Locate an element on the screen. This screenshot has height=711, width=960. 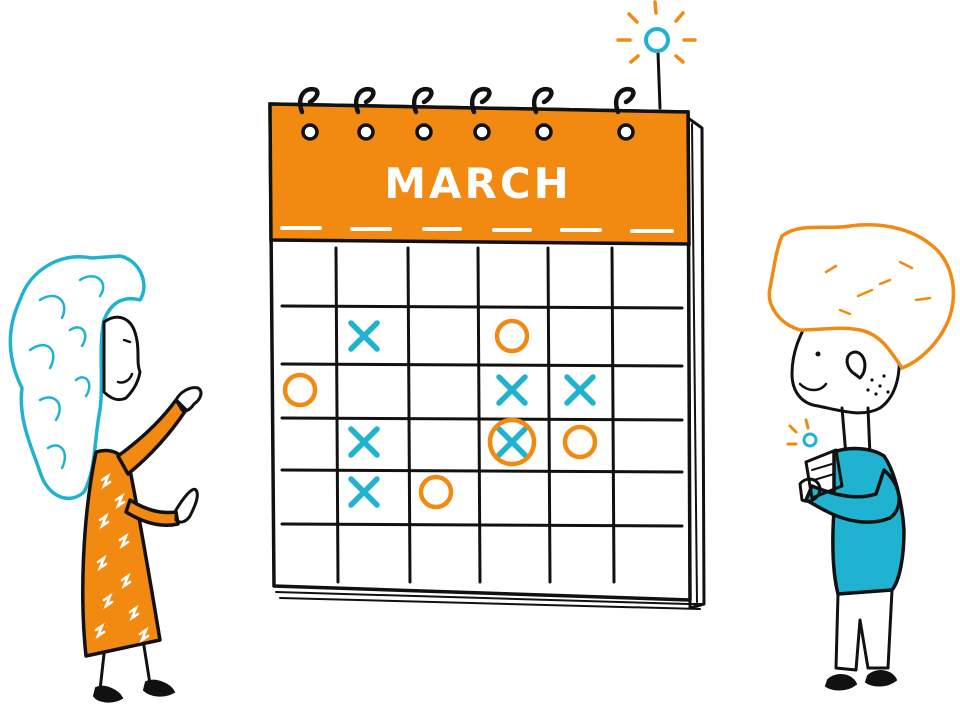
month-label: MARCH is located at coordinates (478, 183).